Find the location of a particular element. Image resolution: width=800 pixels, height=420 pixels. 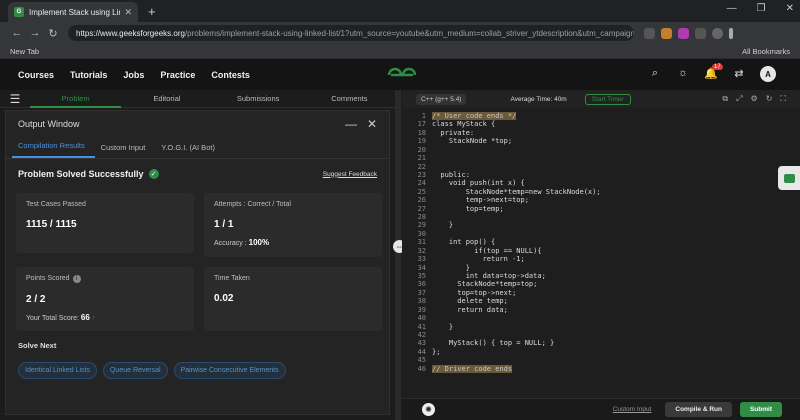

tab-comments: Comments is located at coordinates (349, 98).